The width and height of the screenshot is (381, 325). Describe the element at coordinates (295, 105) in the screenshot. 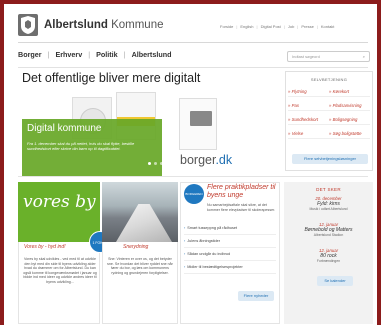

I see `ss-link-label: Pas` at that location.